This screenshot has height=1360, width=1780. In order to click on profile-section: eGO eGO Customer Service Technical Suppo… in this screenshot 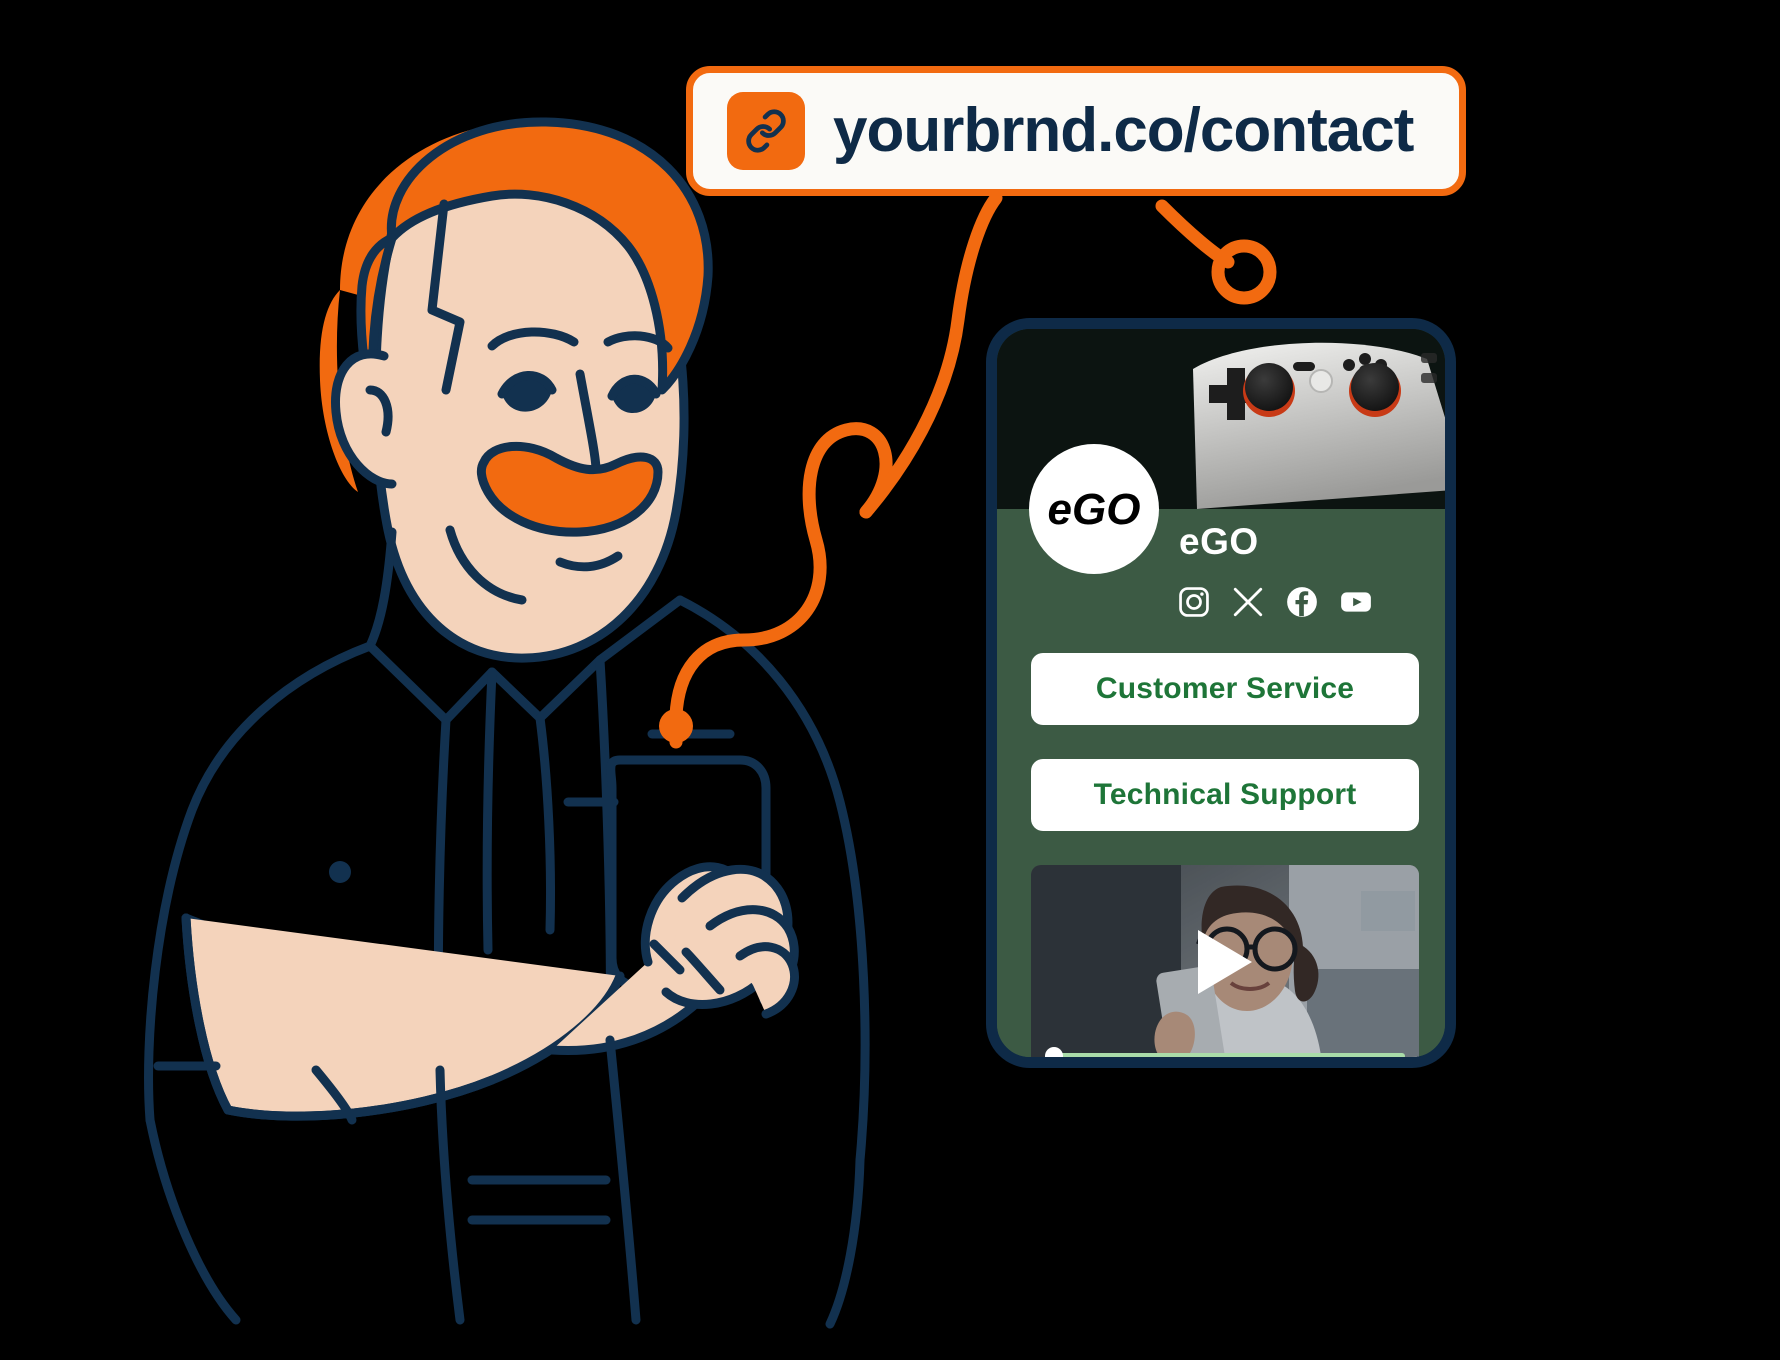, I will do `click(1221, 750)`.